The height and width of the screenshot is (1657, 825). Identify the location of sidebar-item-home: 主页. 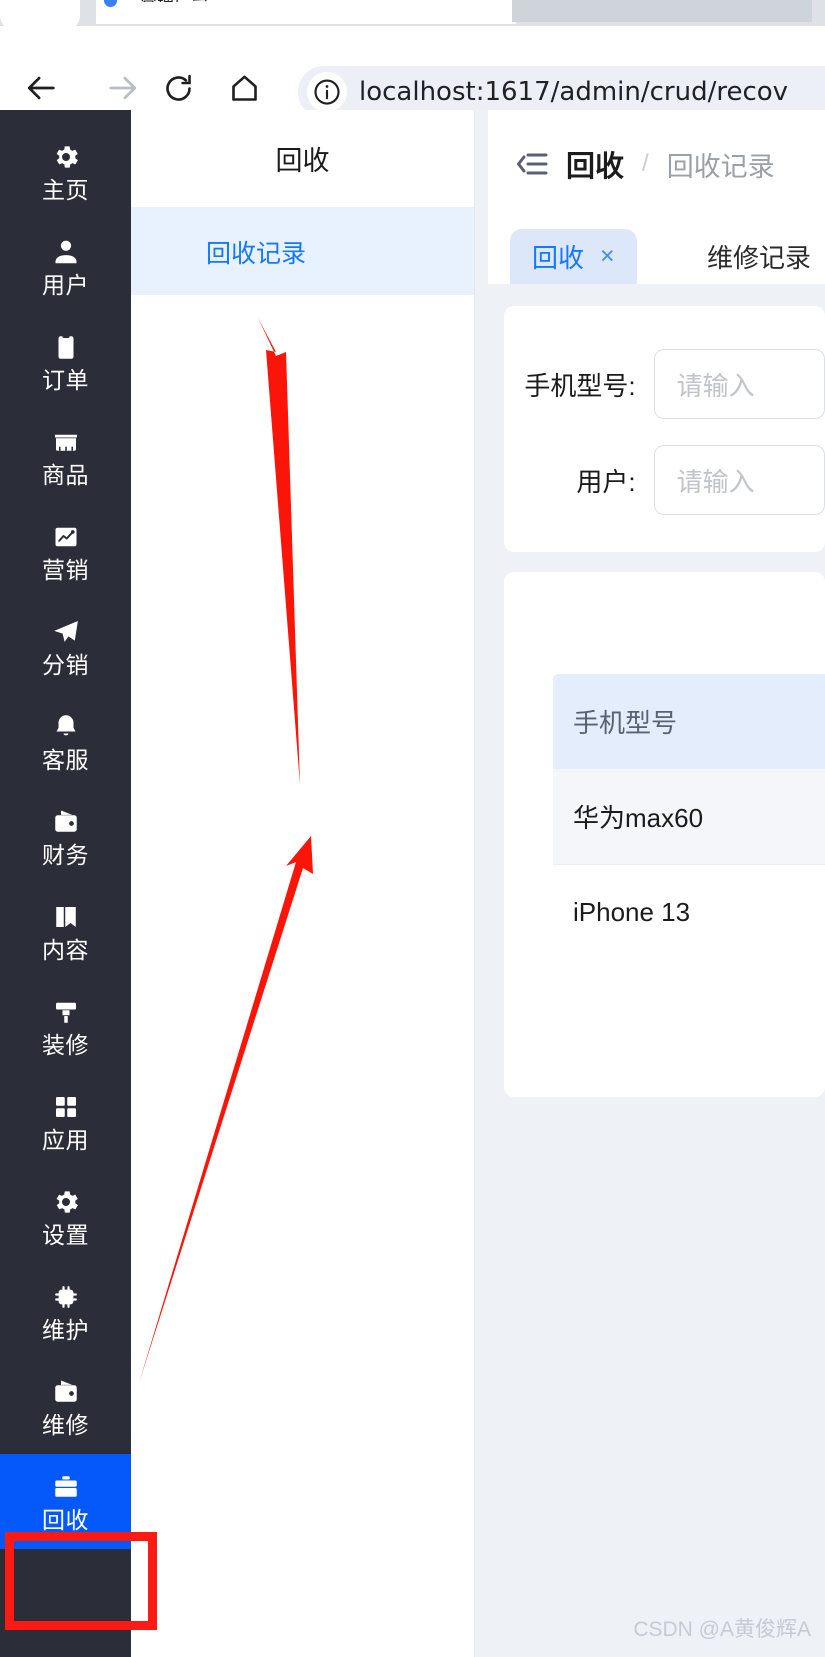
(65, 171).